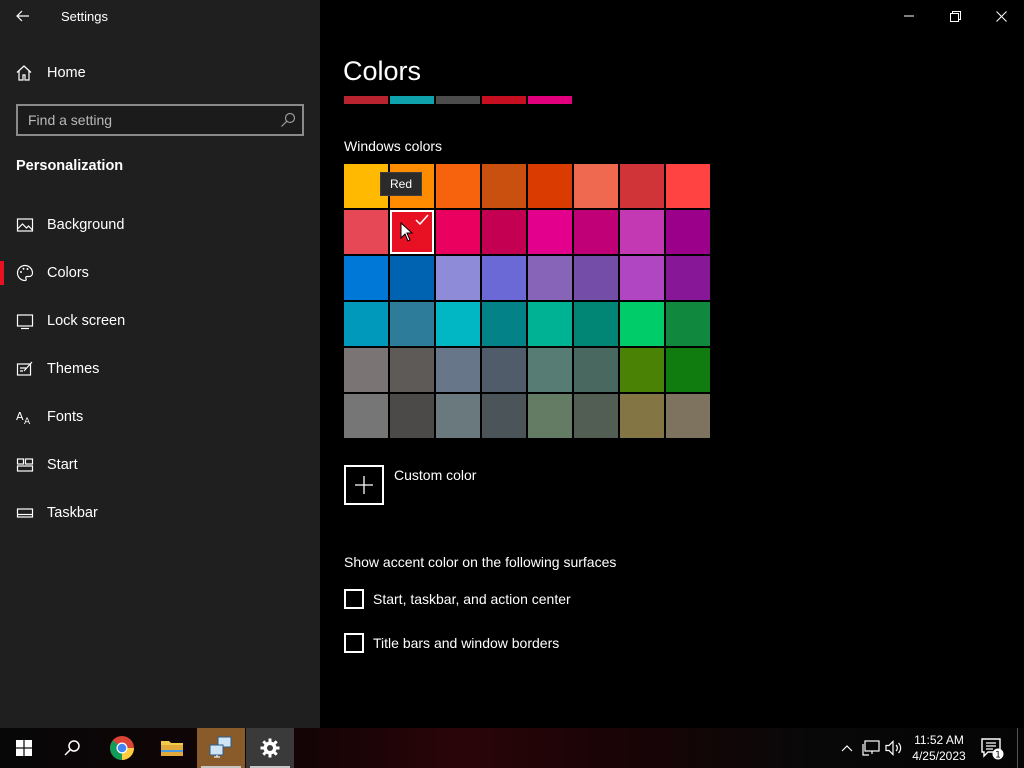  Describe the element at coordinates (66, 73) in the screenshot. I see `nav-home-label: Home` at that location.